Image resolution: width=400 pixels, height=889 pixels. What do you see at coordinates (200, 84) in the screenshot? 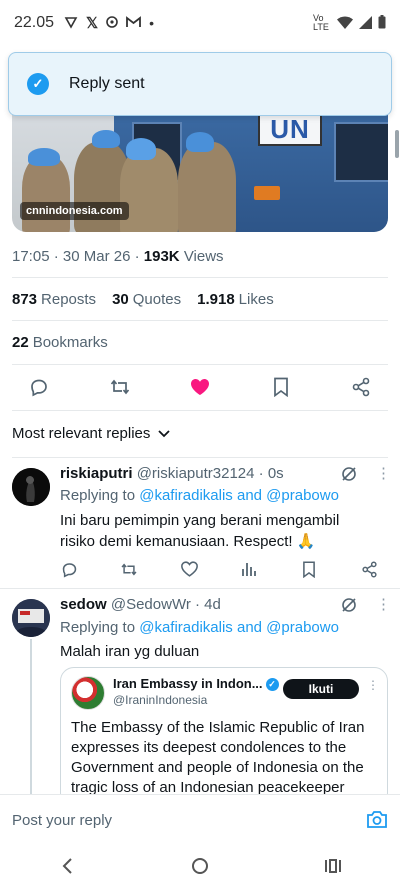
I see `reply-sent-toast: ✓ Reply sent` at bounding box center [200, 84].